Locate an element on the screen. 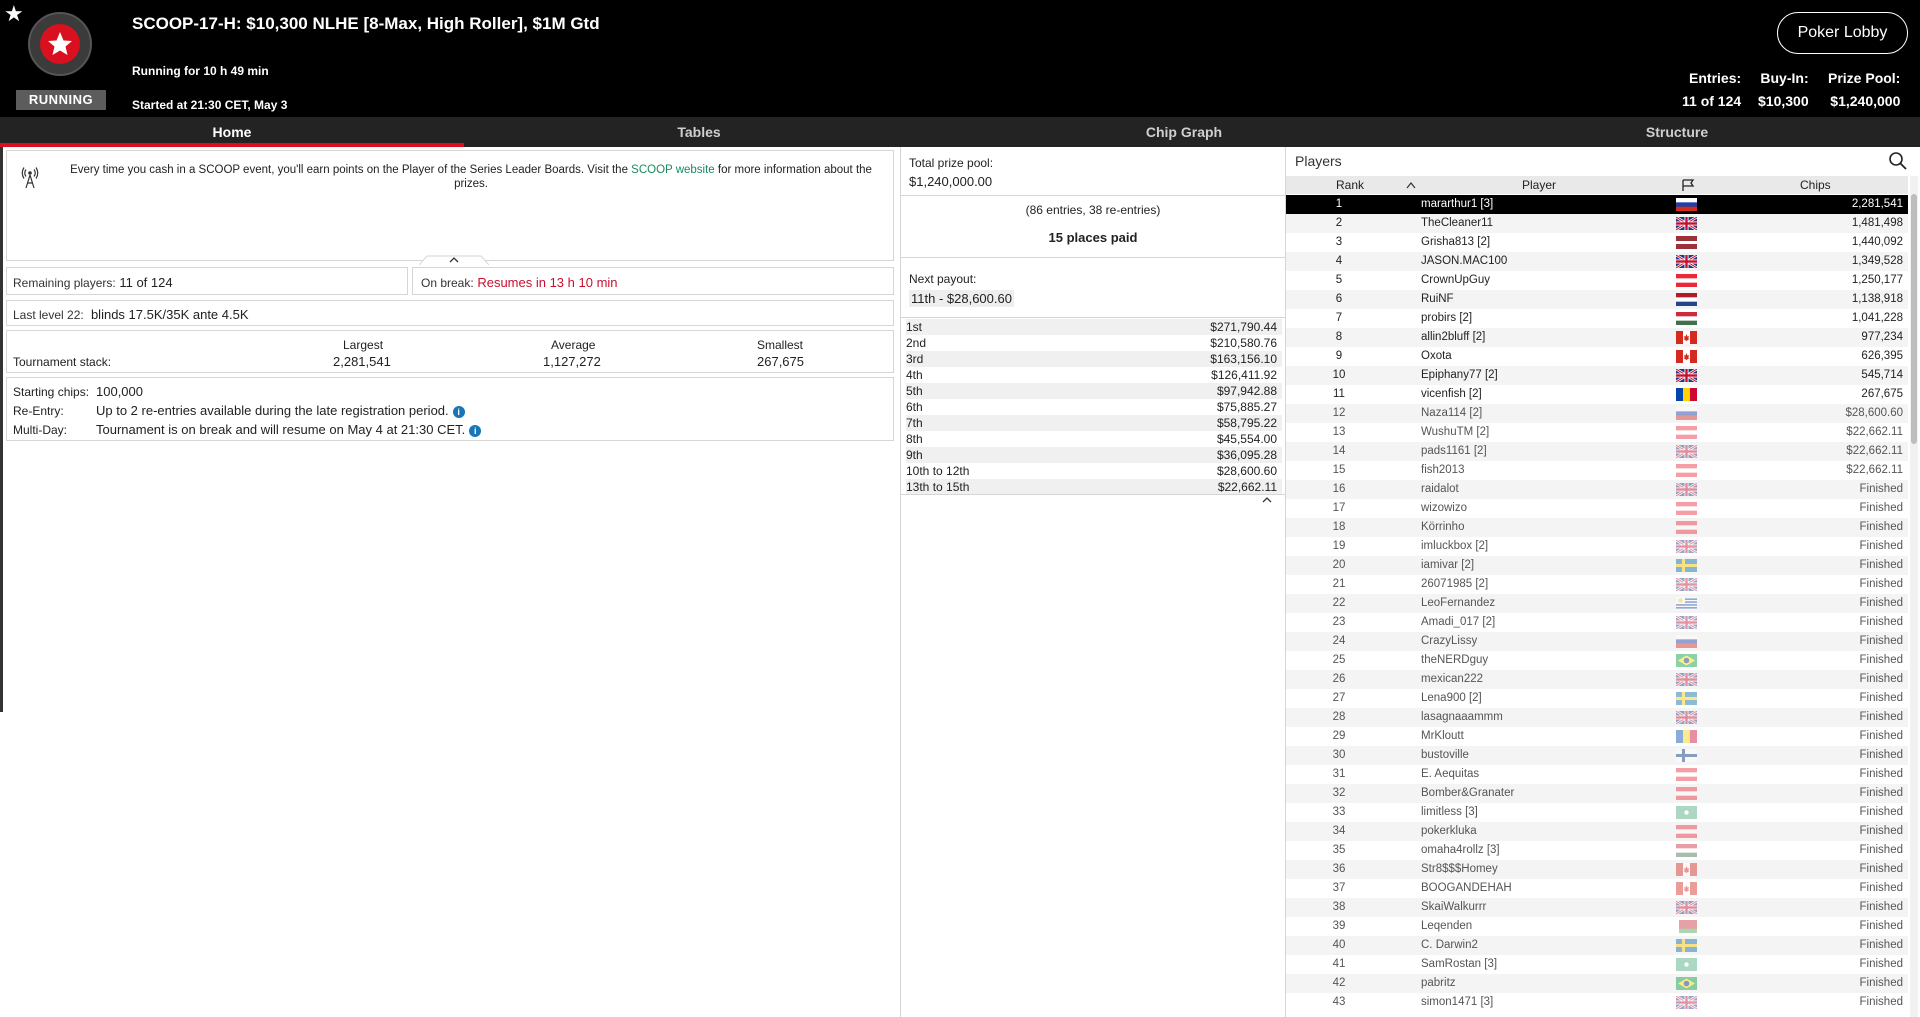 Image resolution: width=1920 pixels, height=1017 pixels. player-row: 2 TheCleaner11 1,481,498 is located at coordinates (1597, 223).